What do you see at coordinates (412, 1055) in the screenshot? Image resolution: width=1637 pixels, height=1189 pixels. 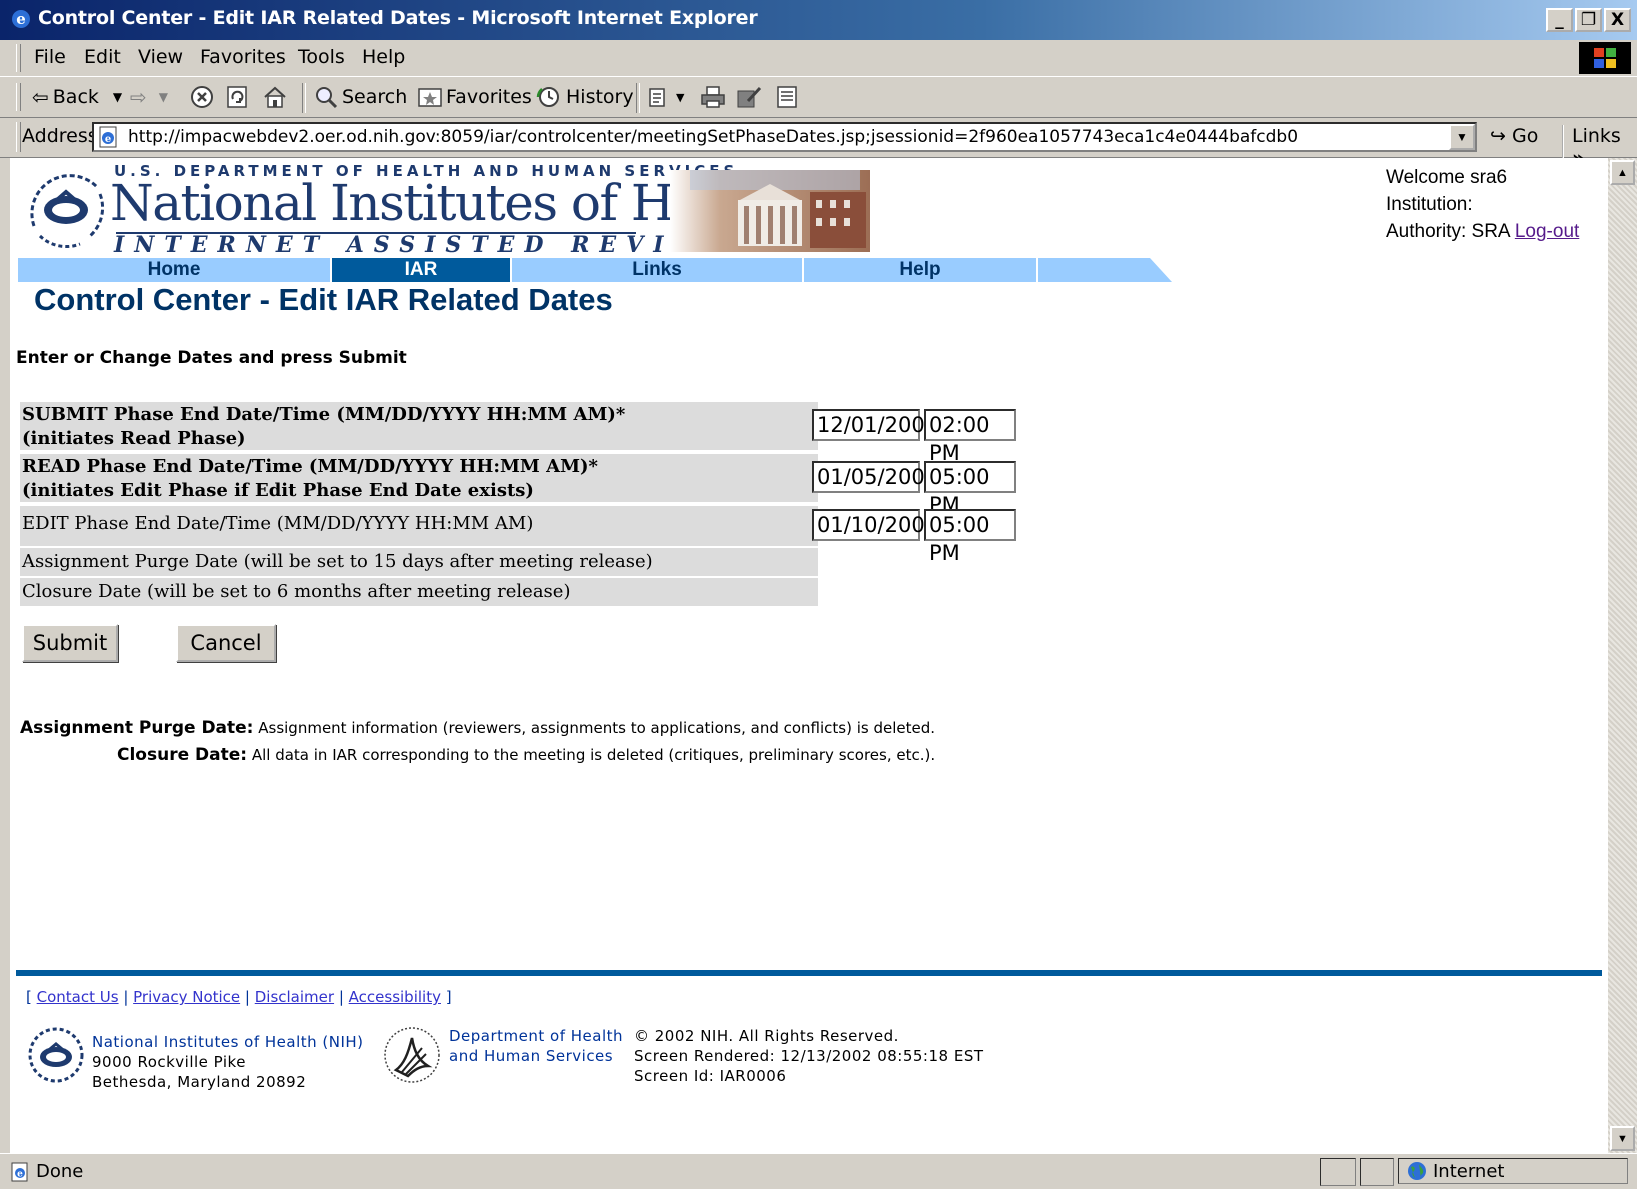 I see `hhs-eagle-icon` at bounding box center [412, 1055].